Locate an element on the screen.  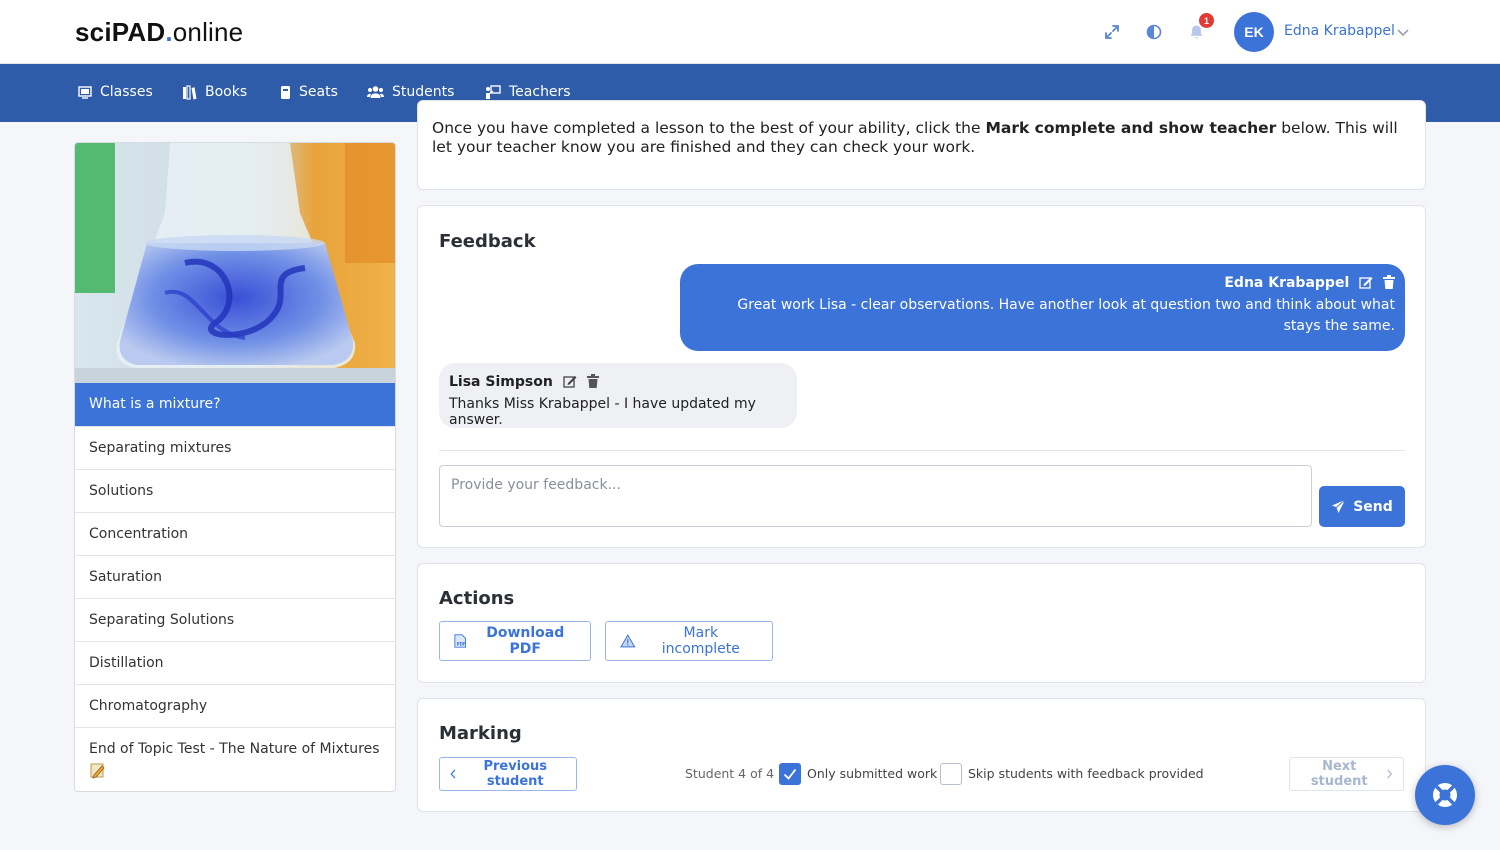
next-student-button: Next student is located at coordinates (1346, 774).